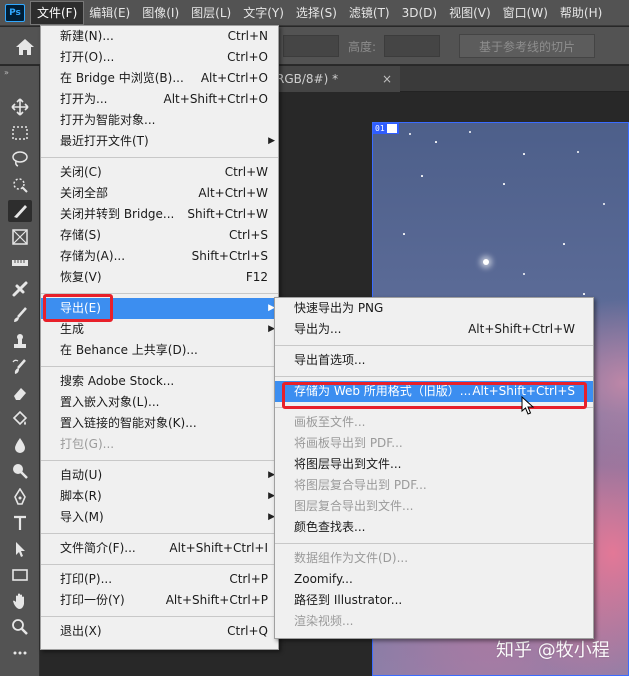 The image size is (629, 676). What do you see at coordinates (159, 329) in the screenshot?
I see `file-menu-item: 生成 ▶` at bounding box center [159, 329].